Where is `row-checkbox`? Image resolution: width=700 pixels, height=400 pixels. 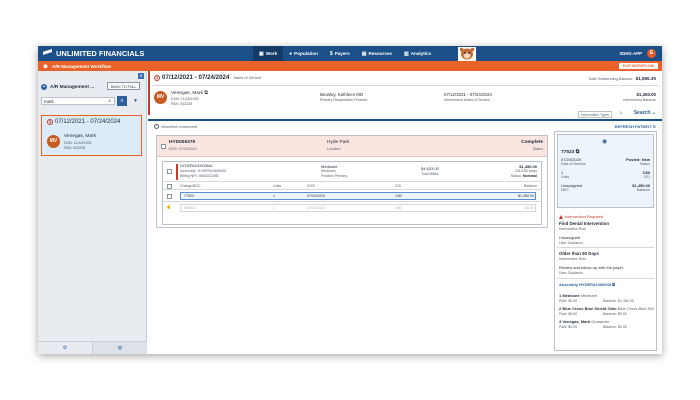
row-checkbox is located at coordinates (169, 196).